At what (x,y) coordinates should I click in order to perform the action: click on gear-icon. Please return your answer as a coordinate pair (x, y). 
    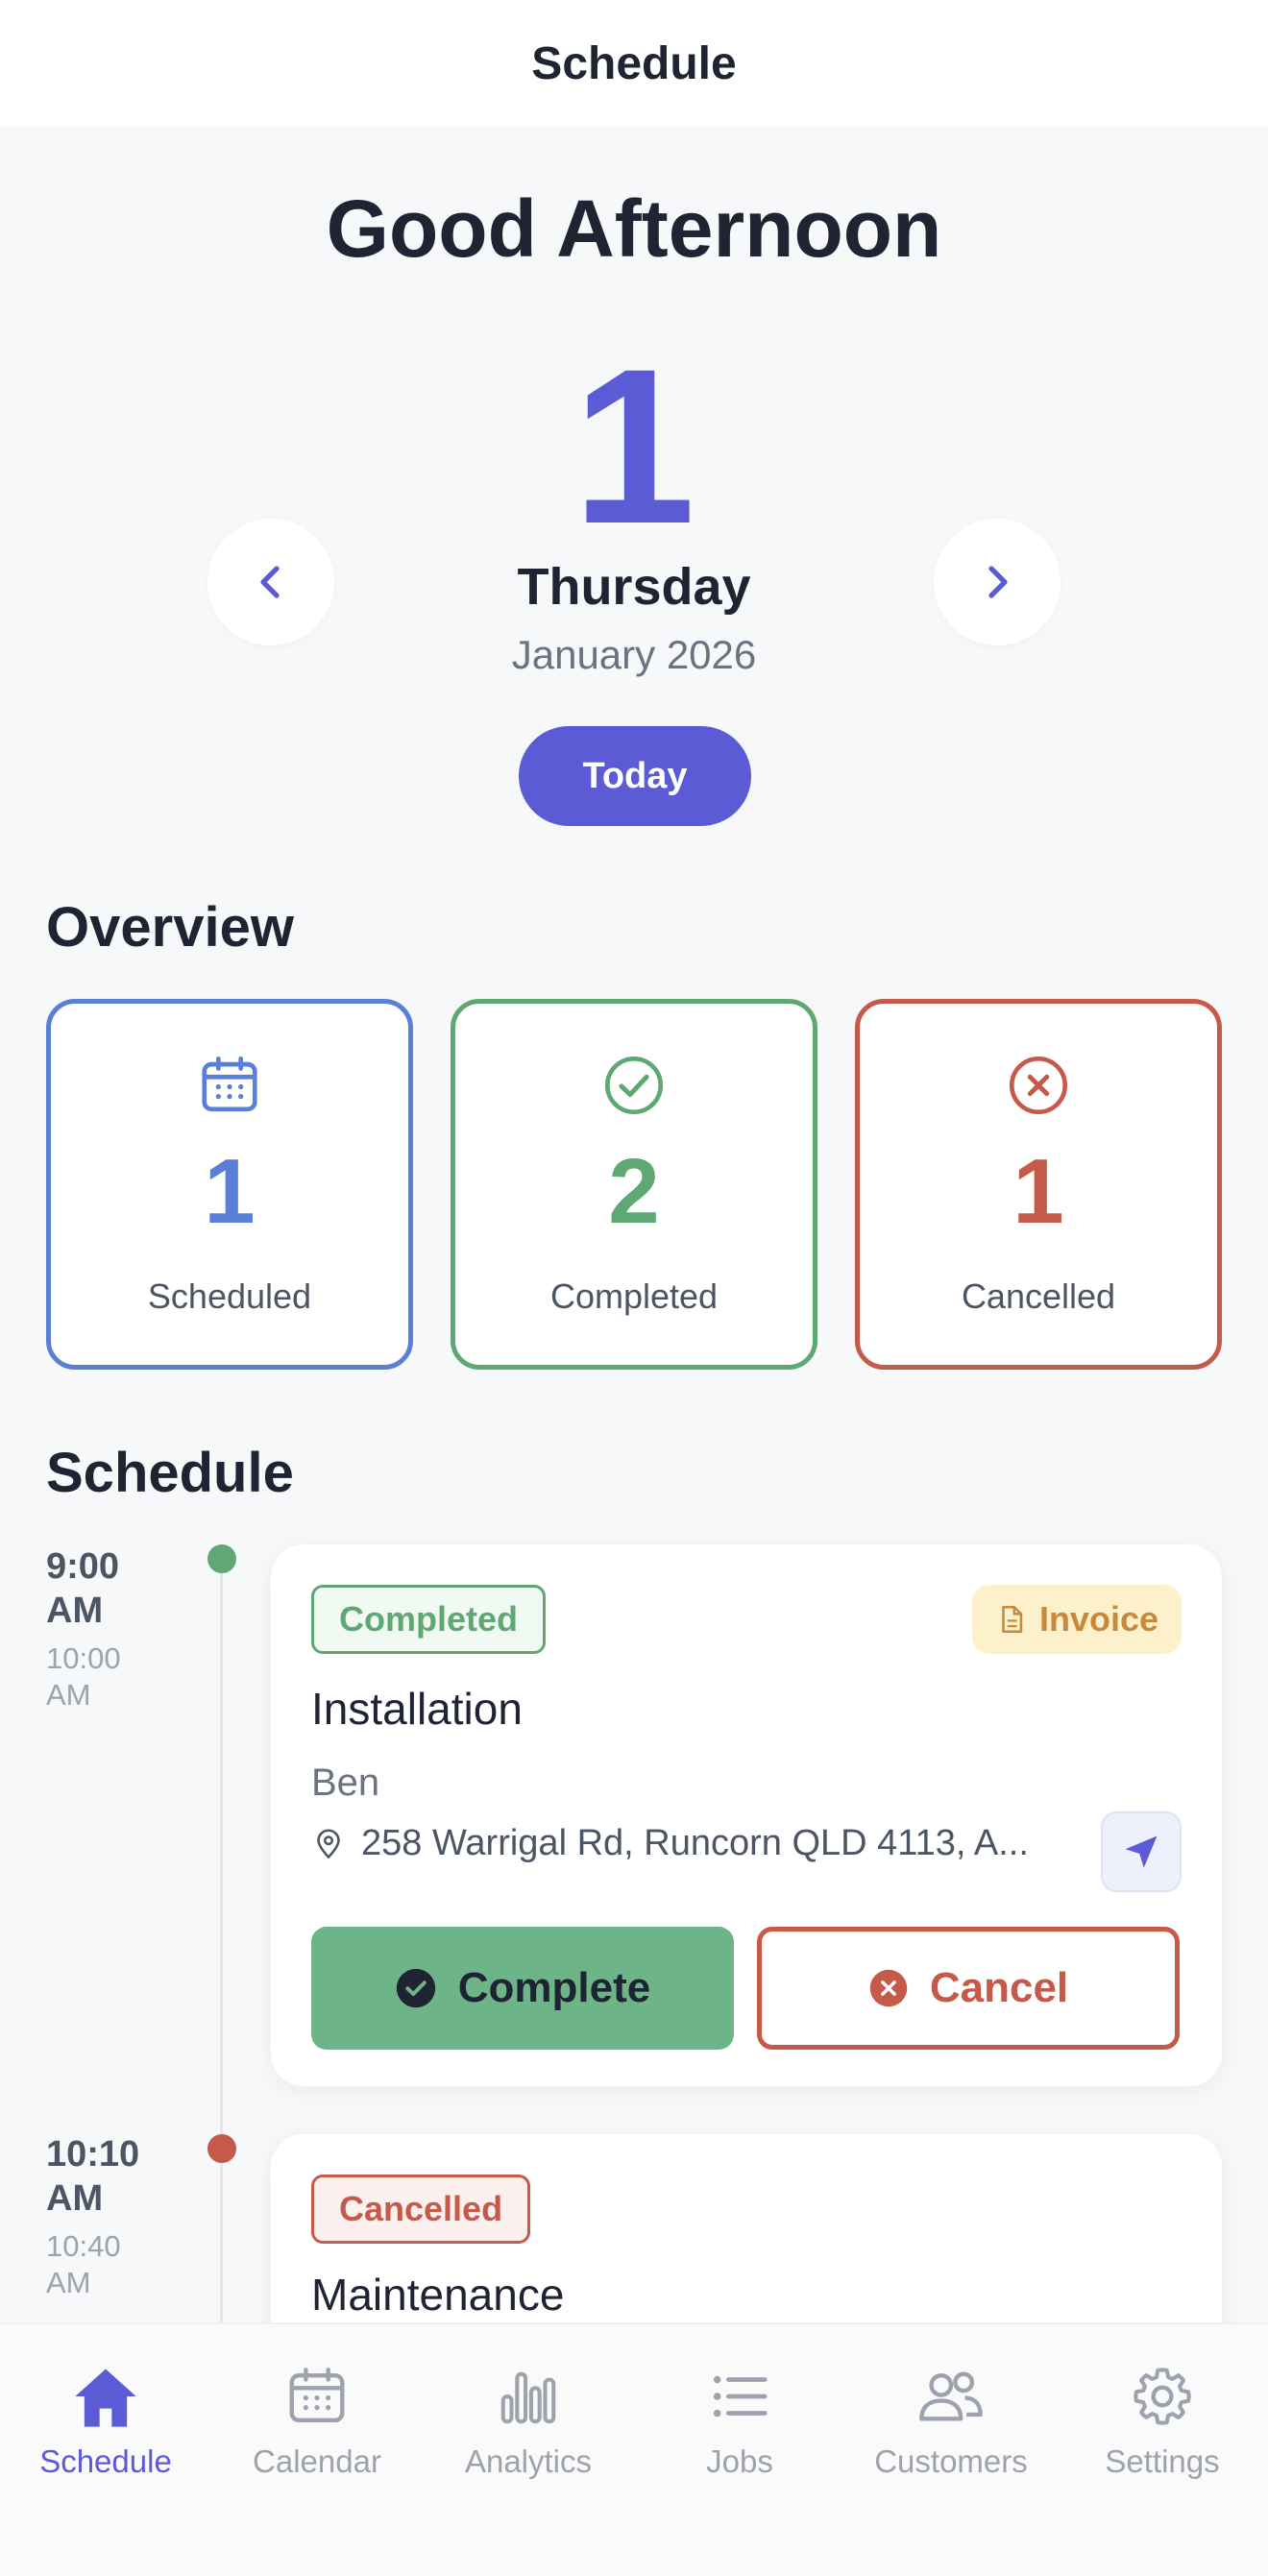
    Looking at the image, I should click on (1162, 2396).